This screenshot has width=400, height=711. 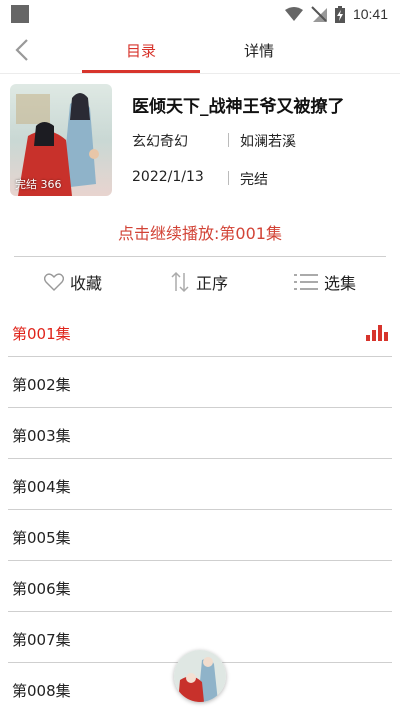 I want to click on mini-cover-illustration, so click(x=200, y=676).